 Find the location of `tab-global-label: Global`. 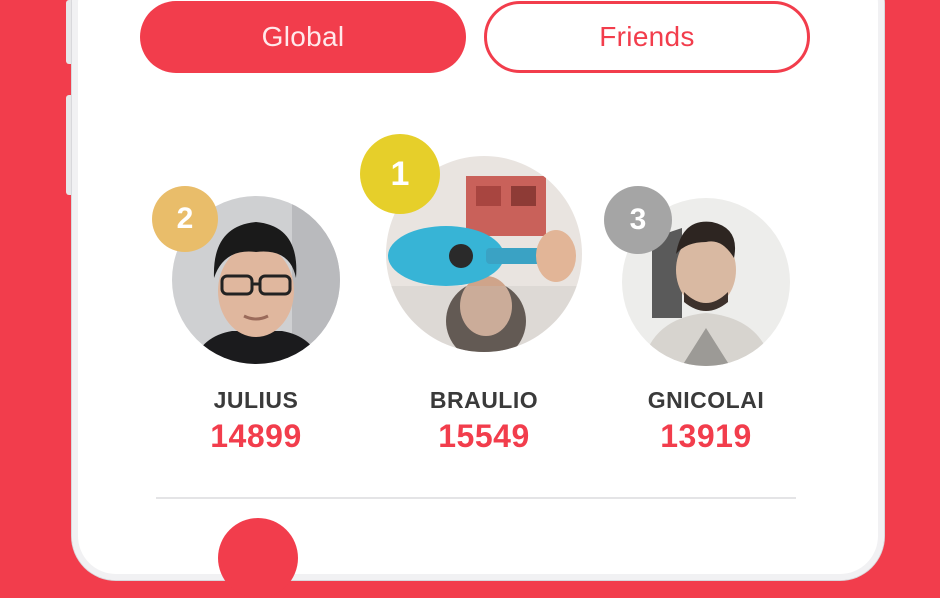

tab-global-label: Global is located at coordinates (303, 36).